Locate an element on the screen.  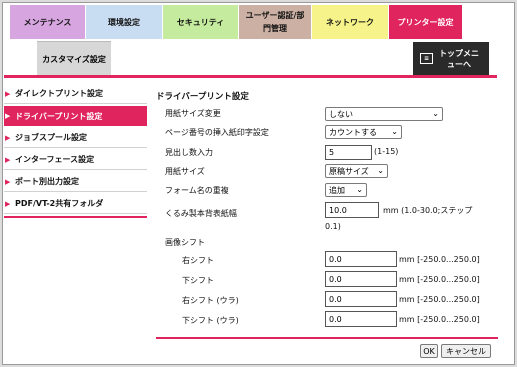
sidebar-item-job-spool: ▶ ジョブスプール設定 is located at coordinates (75, 138).